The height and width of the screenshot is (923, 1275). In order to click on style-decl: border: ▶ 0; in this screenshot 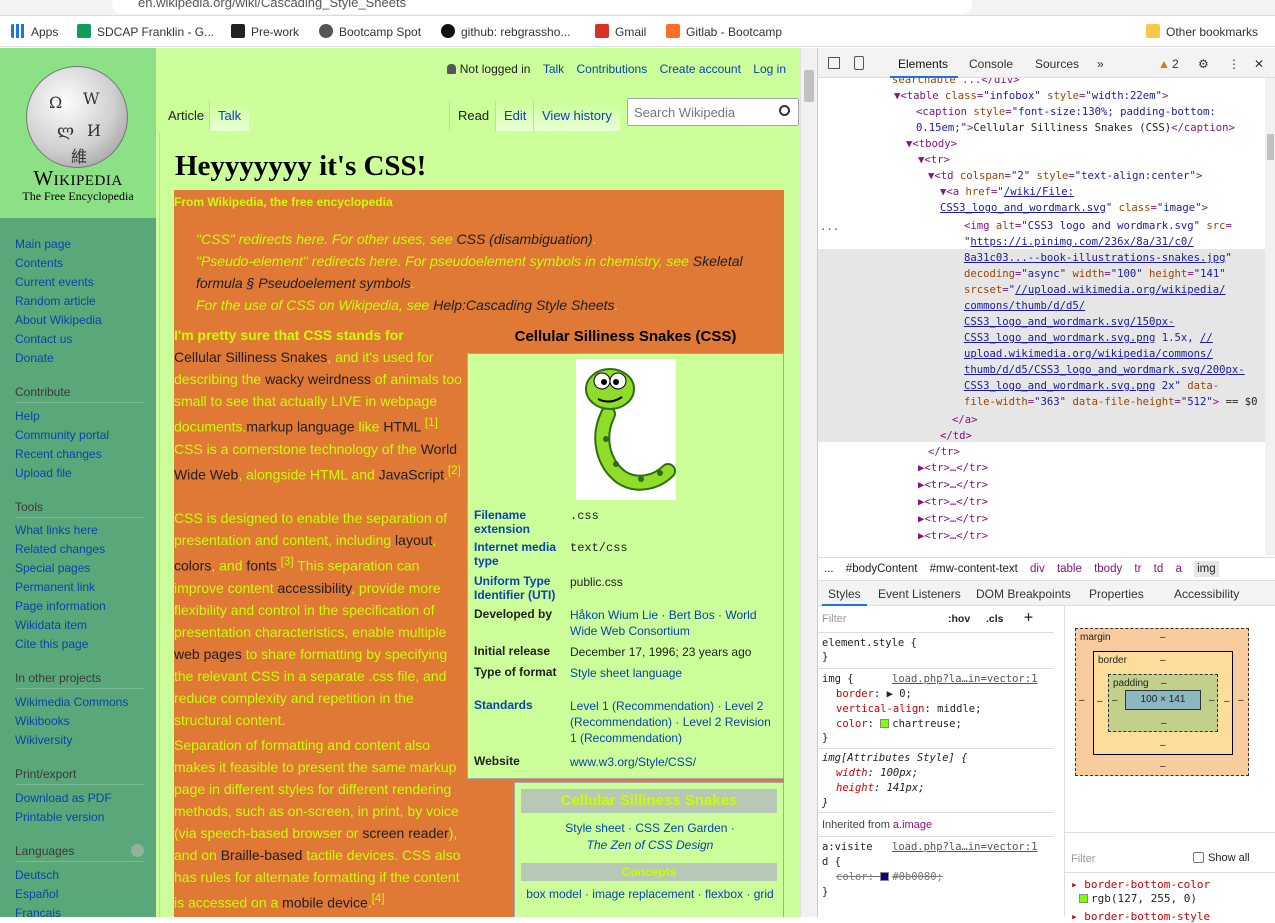, I will do `click(874, 694)`.